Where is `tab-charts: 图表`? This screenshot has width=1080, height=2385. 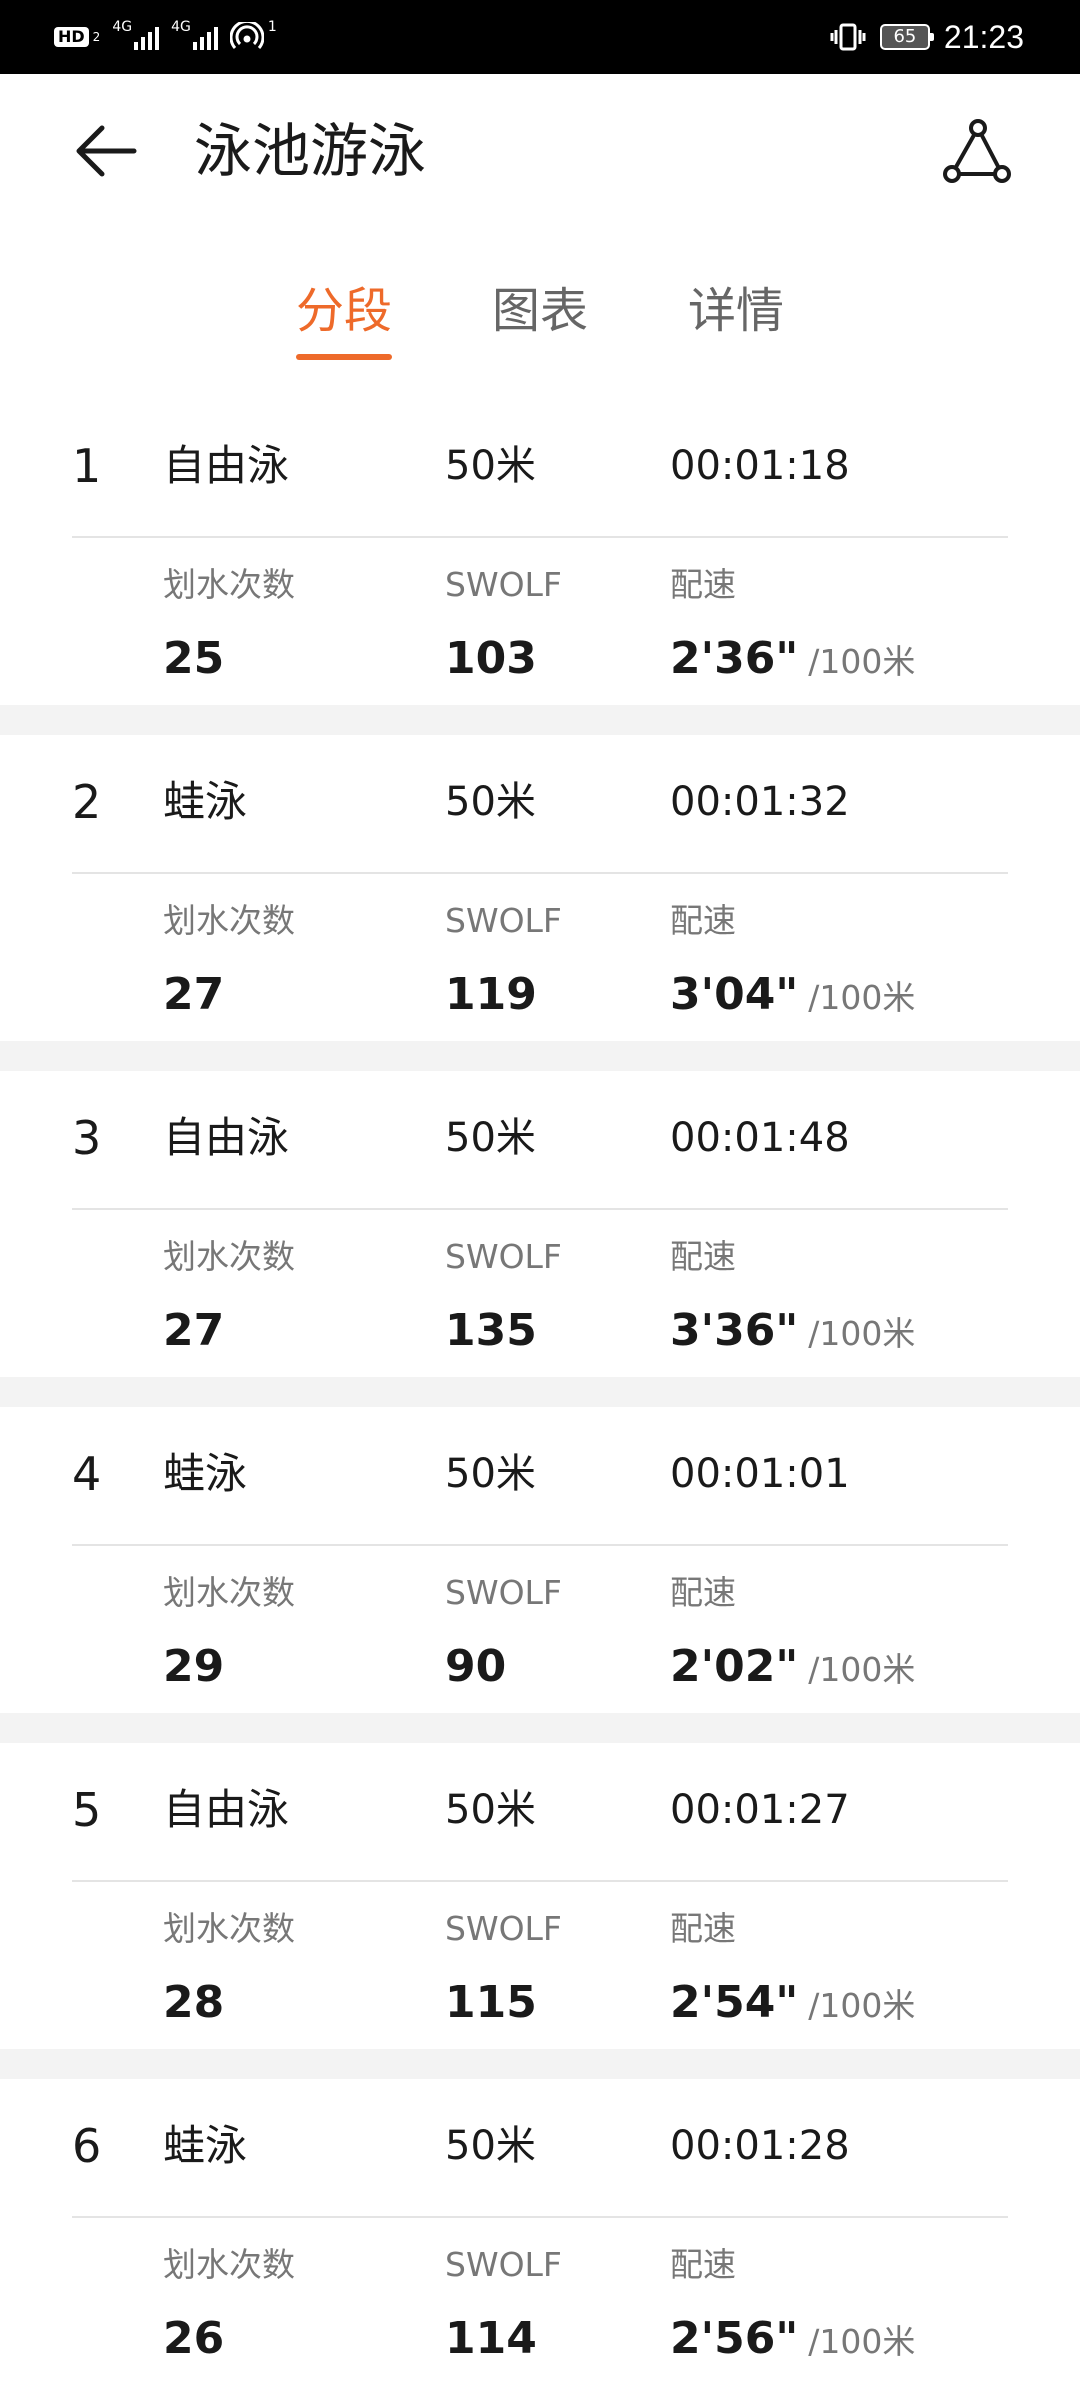 tab-charts: 图表 is located at coordinates (540, 311).